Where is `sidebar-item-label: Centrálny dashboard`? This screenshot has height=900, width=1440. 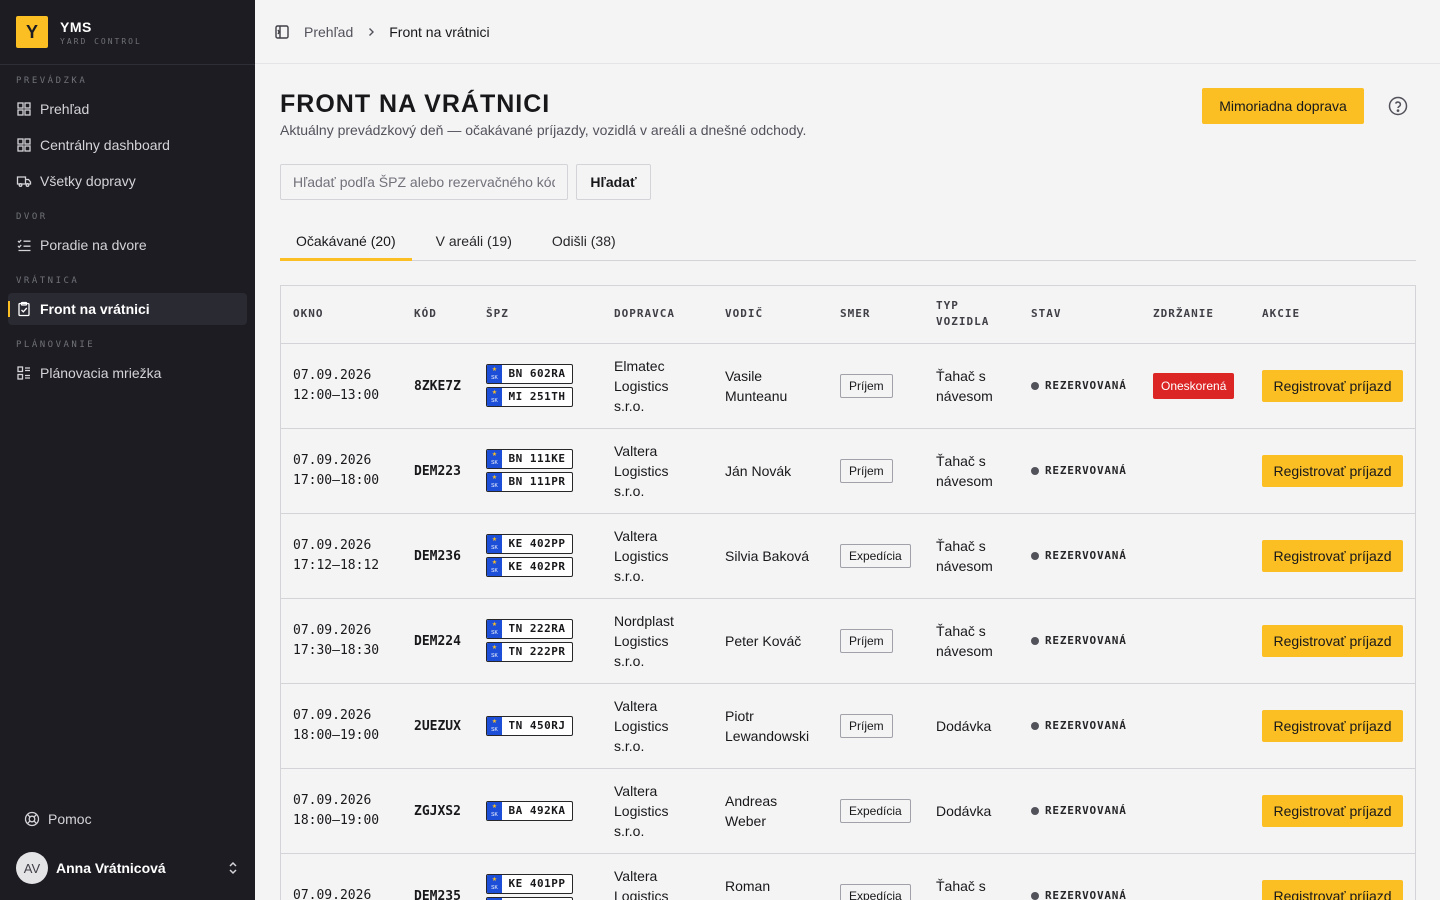 sidebar-item-label: Centrálny dashboard is located at coordinates (105, 145).